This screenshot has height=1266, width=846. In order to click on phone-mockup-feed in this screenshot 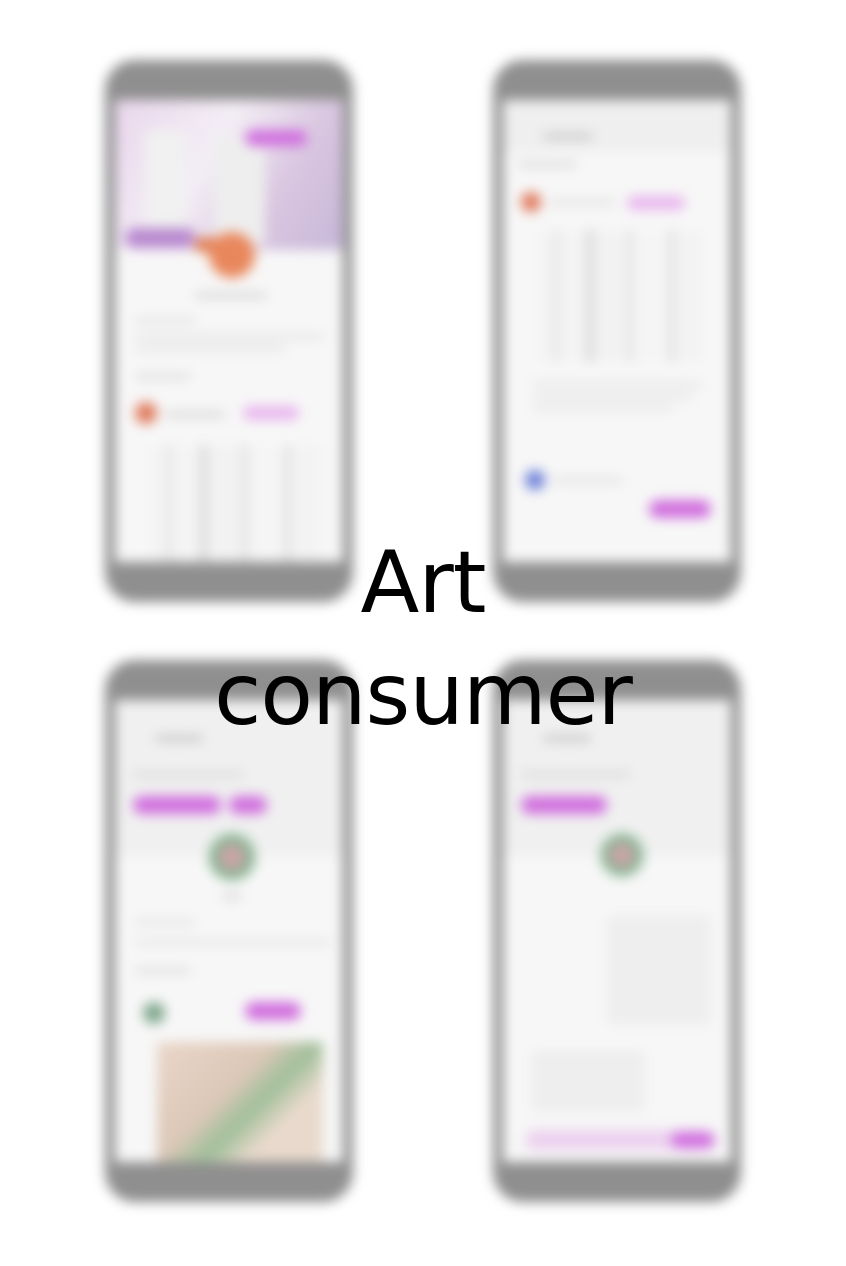, I will do `click(617, 331)`.